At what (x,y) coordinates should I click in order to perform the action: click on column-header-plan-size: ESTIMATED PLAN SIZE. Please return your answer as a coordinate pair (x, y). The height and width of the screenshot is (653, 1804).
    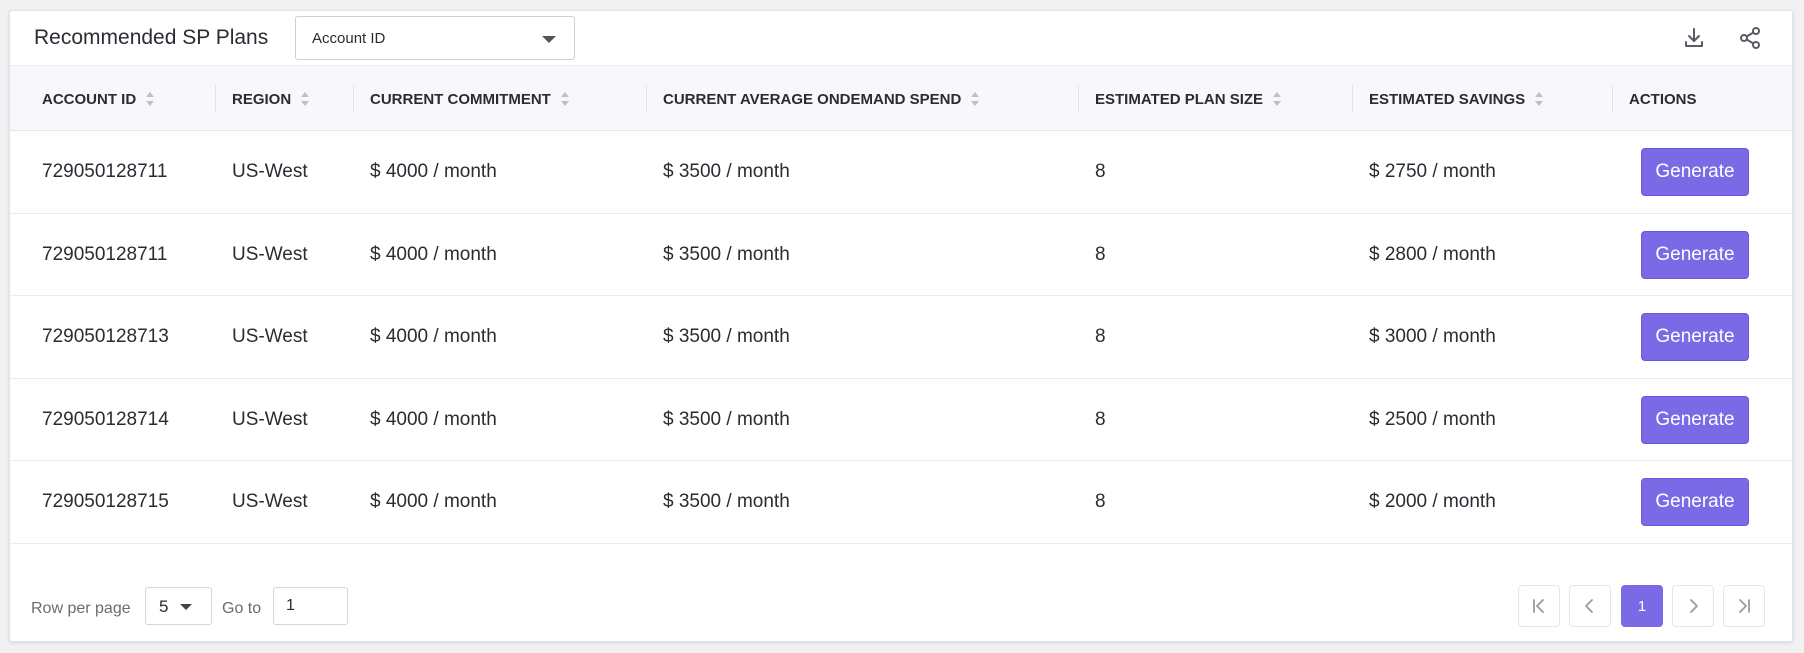
    Looking at the image, I should click on (1188, 99).